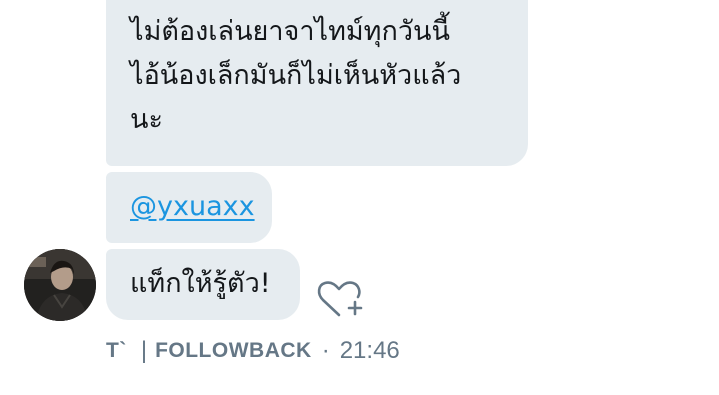 This screenshot has height=395, width=719. I want to click on message-meta: T` | FOLLOWBACK · 21:46, so click(253, 351).